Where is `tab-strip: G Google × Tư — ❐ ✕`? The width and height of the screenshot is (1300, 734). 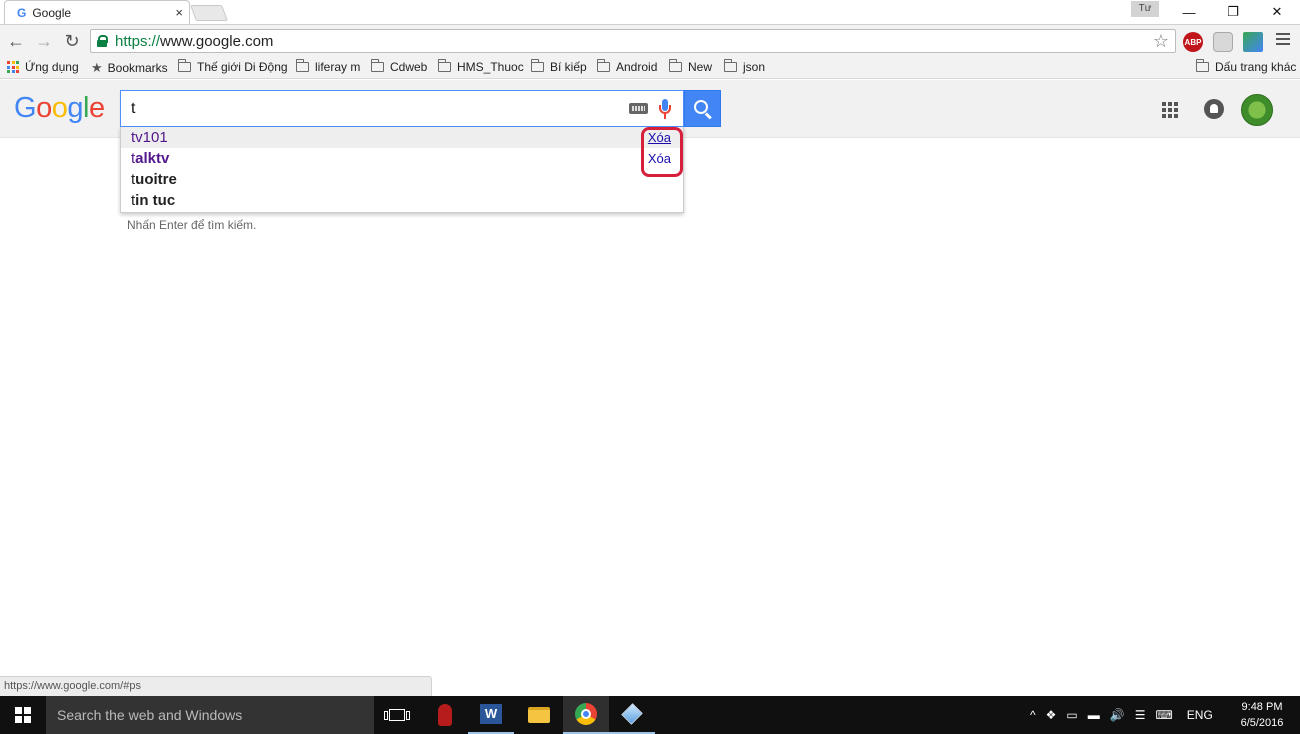
tab-strip: G Google × Tư — ❐ ✕ is located at coordinates (650, 12).